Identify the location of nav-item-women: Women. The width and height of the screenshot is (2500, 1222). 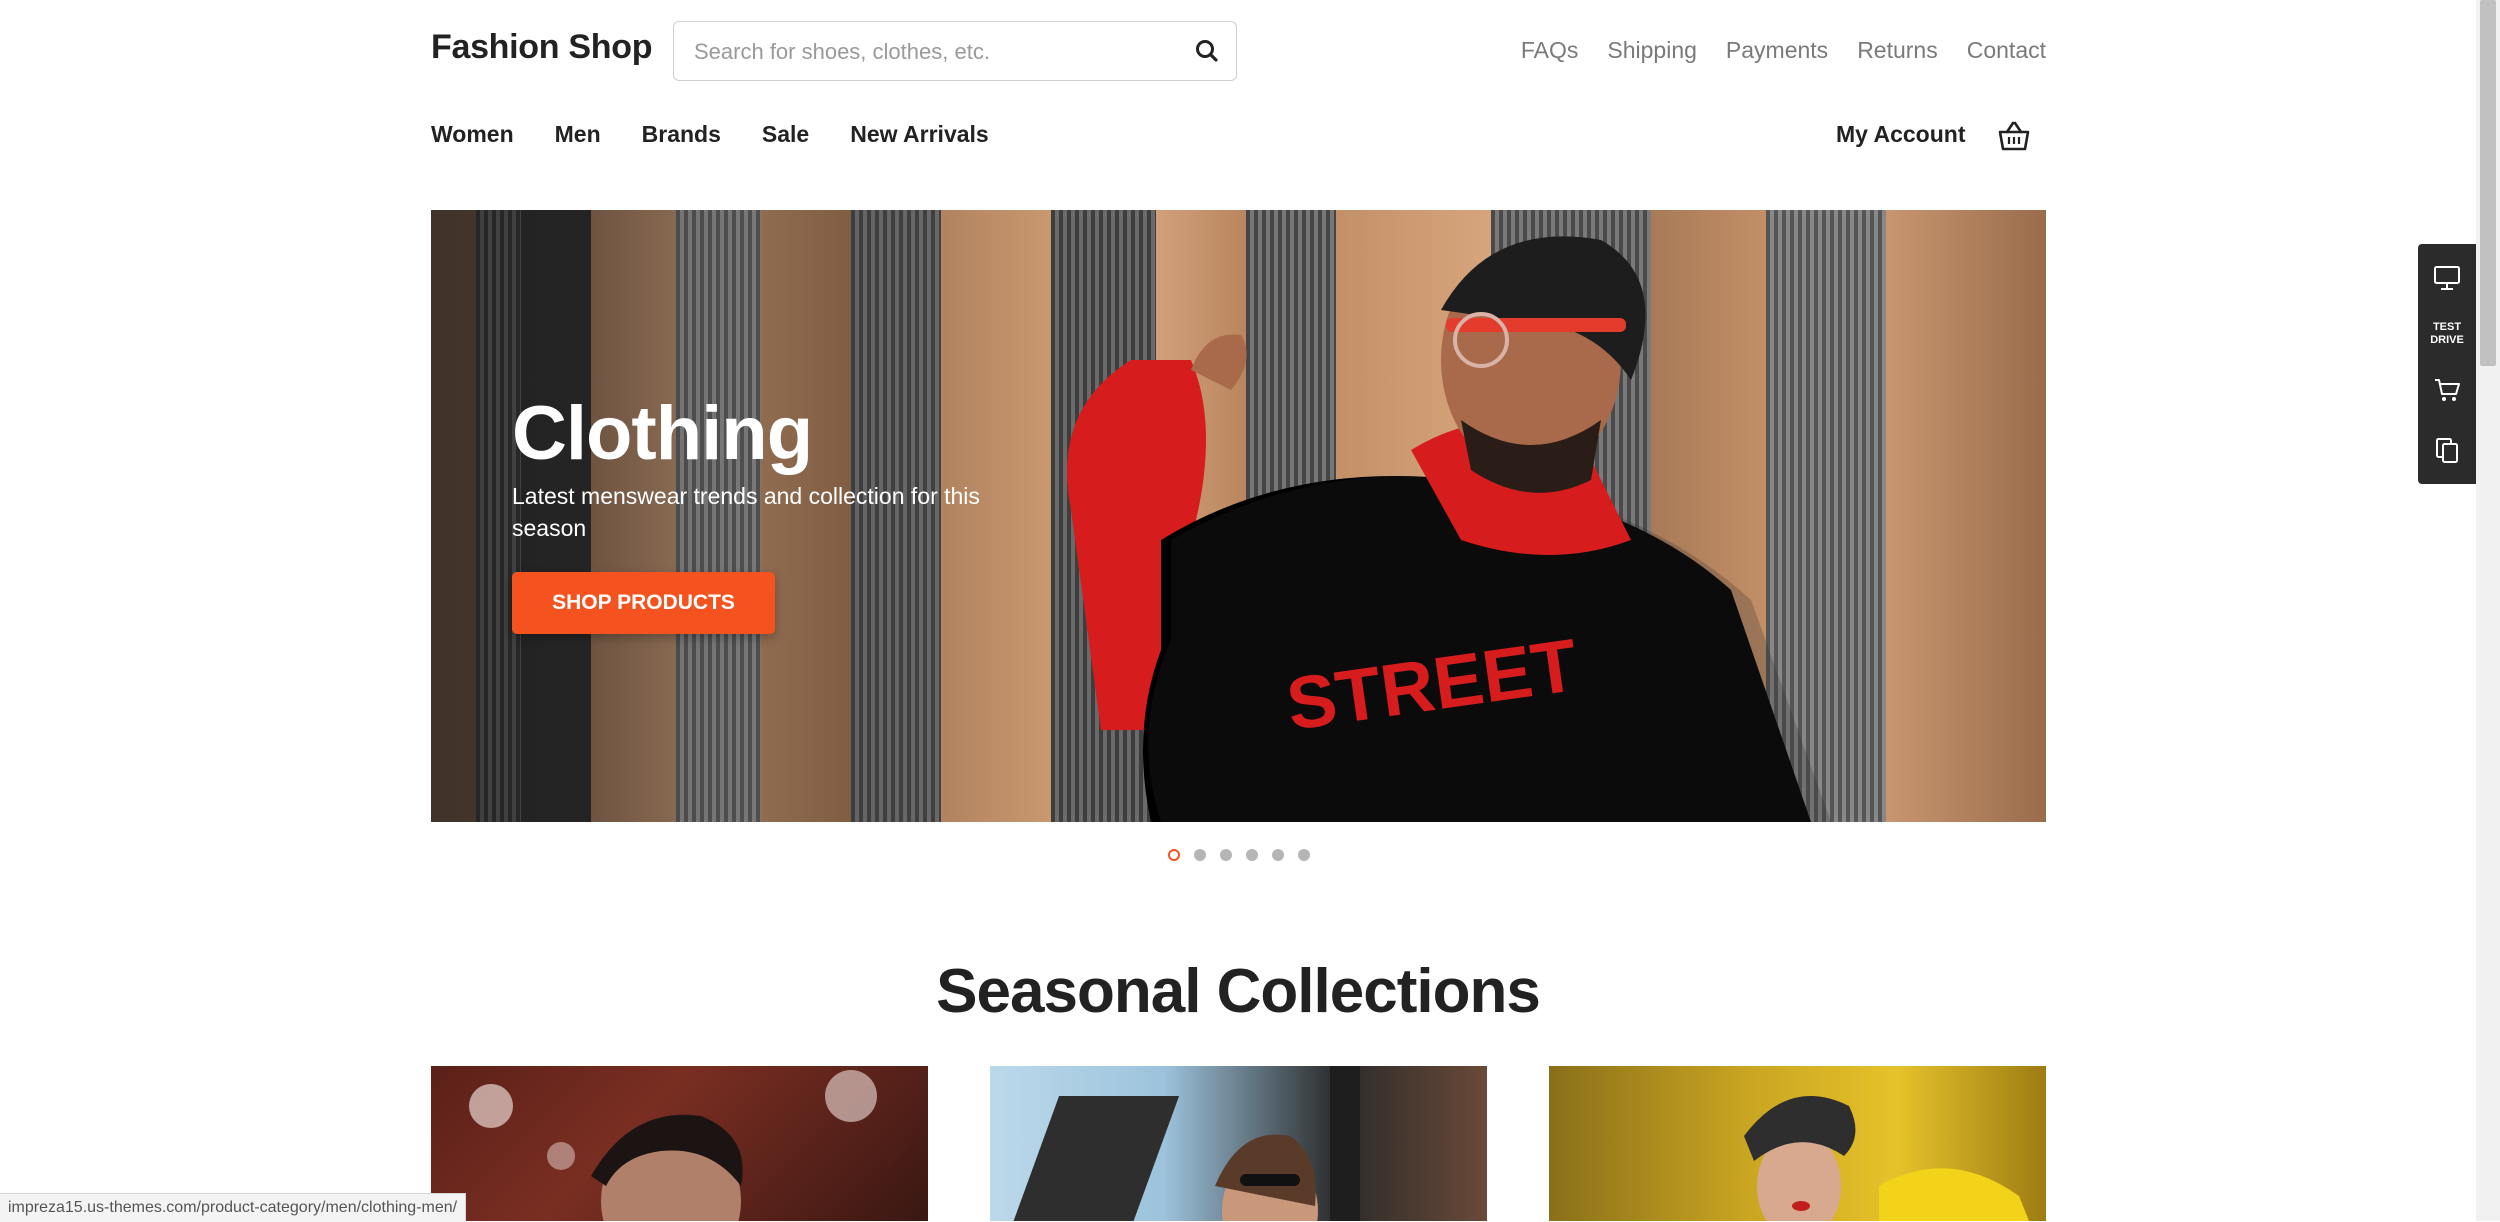
(472, 134).